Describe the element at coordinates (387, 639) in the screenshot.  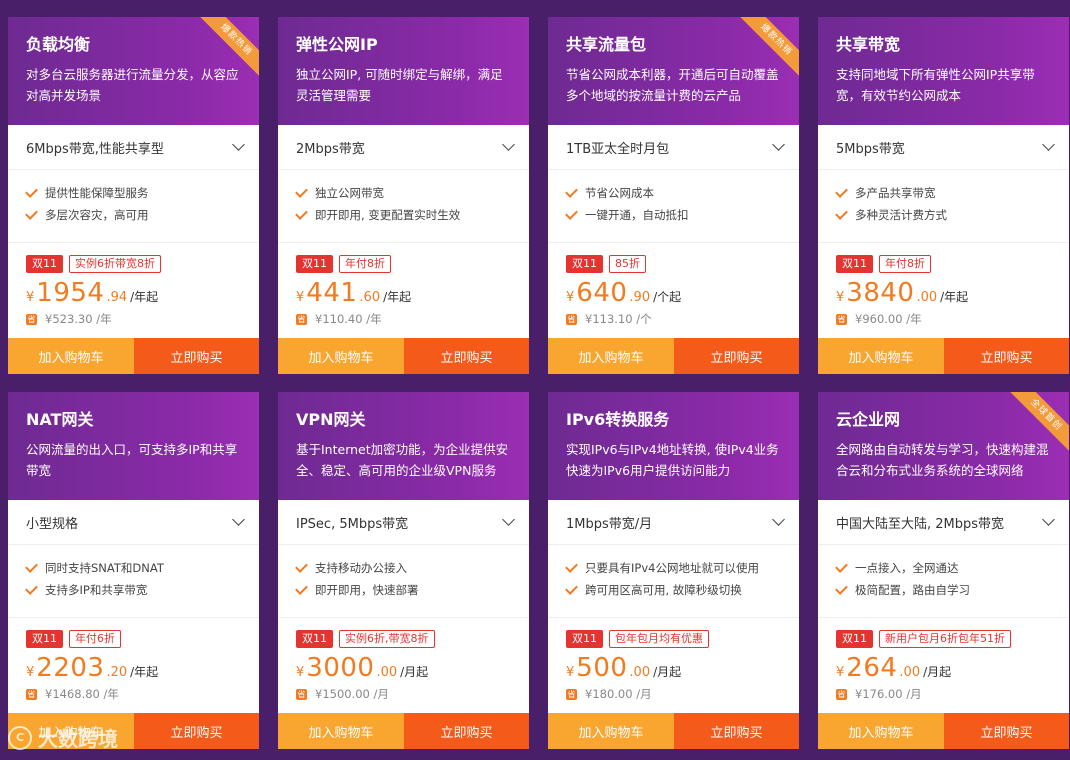
I see `discount-badge: 实例6折,带宽8折` at that location.